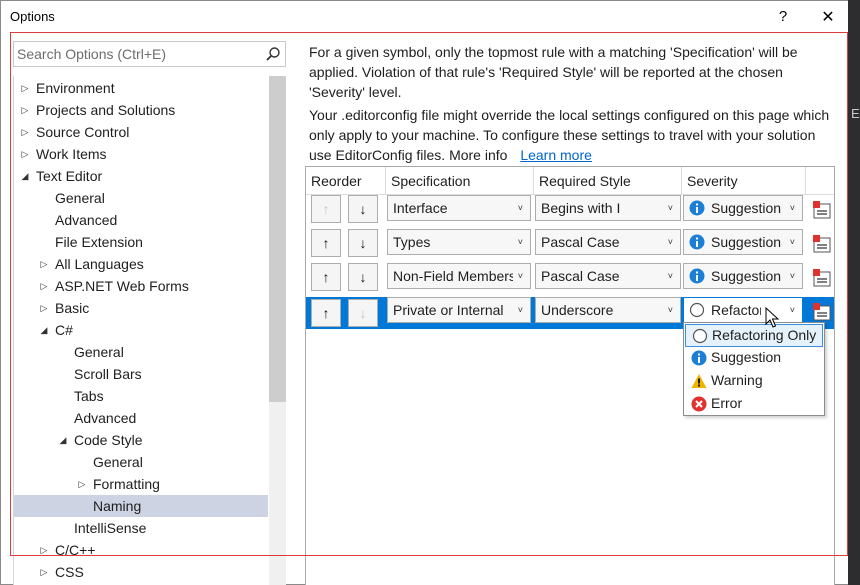  What do you see at coordinates (459, 208) in the screenshot?
I see `specification-select: Interface ˅` at bounding box center [459, 208].